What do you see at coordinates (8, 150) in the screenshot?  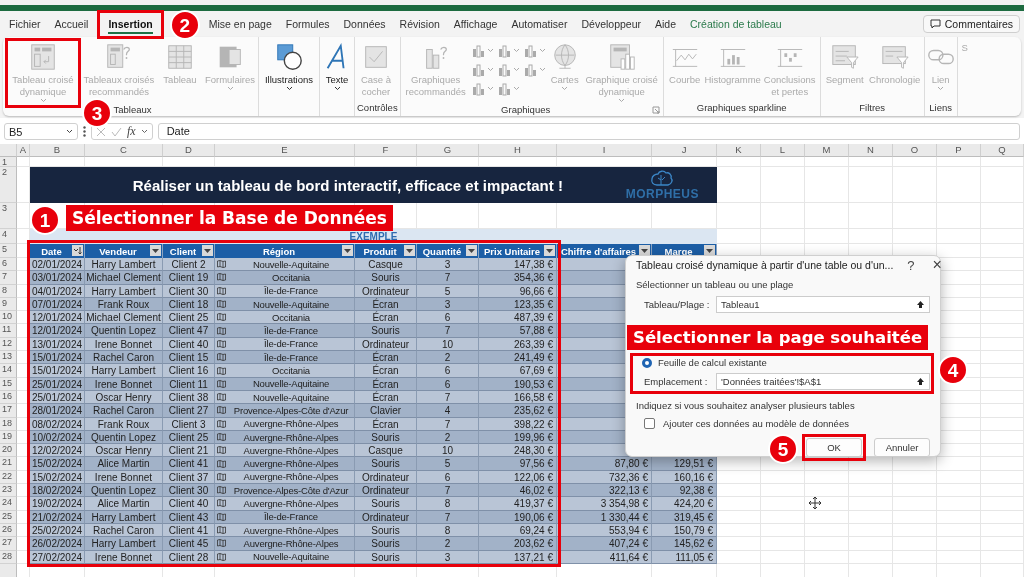 I see `select-all-button` at bounding box center [8, 150].